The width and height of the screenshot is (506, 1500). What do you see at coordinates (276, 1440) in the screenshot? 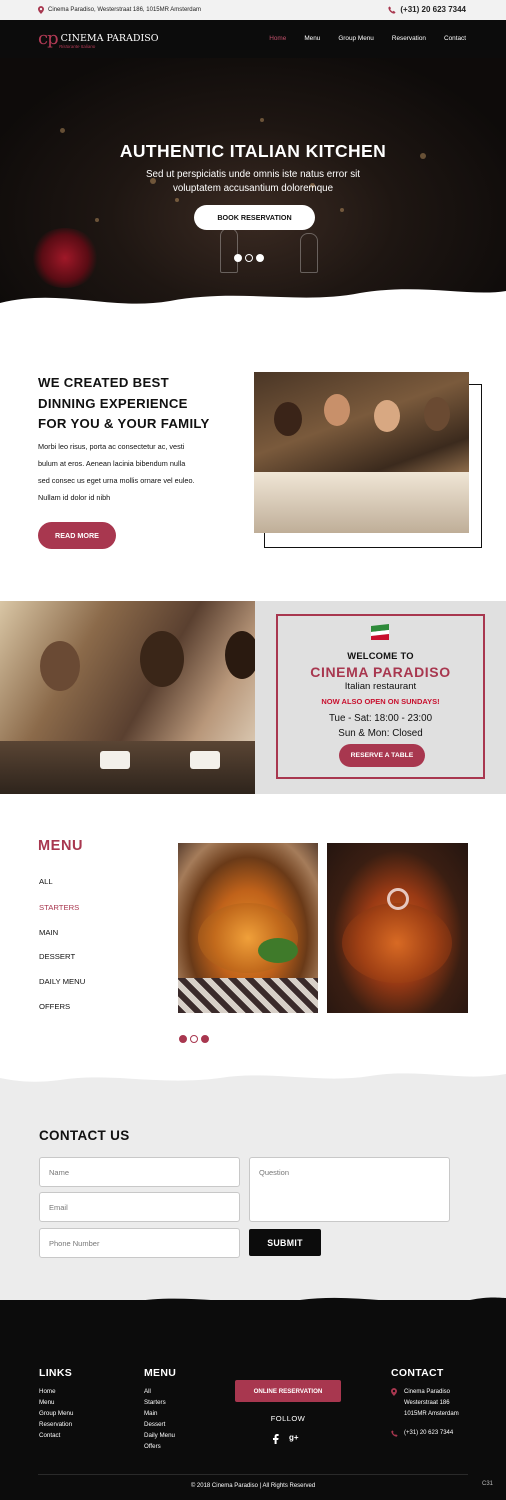
I see `facebook-icon` at bounding box center [276, 1440].